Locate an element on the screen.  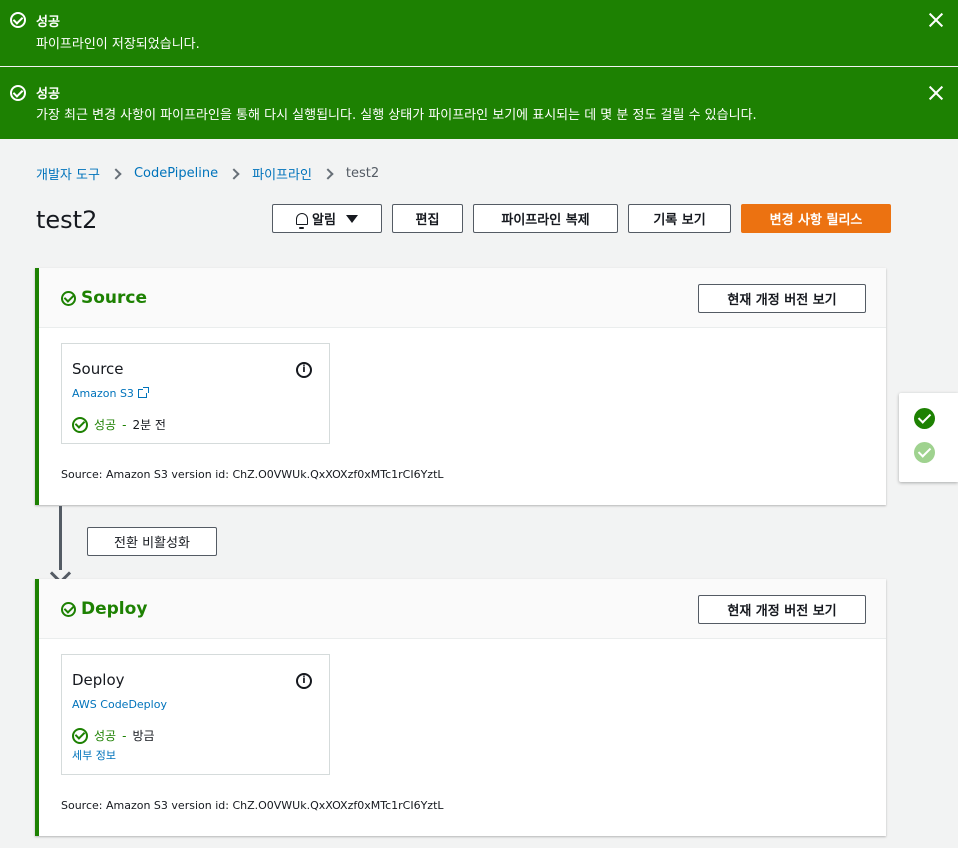
bell-icon is located at coordinates (302, 220).